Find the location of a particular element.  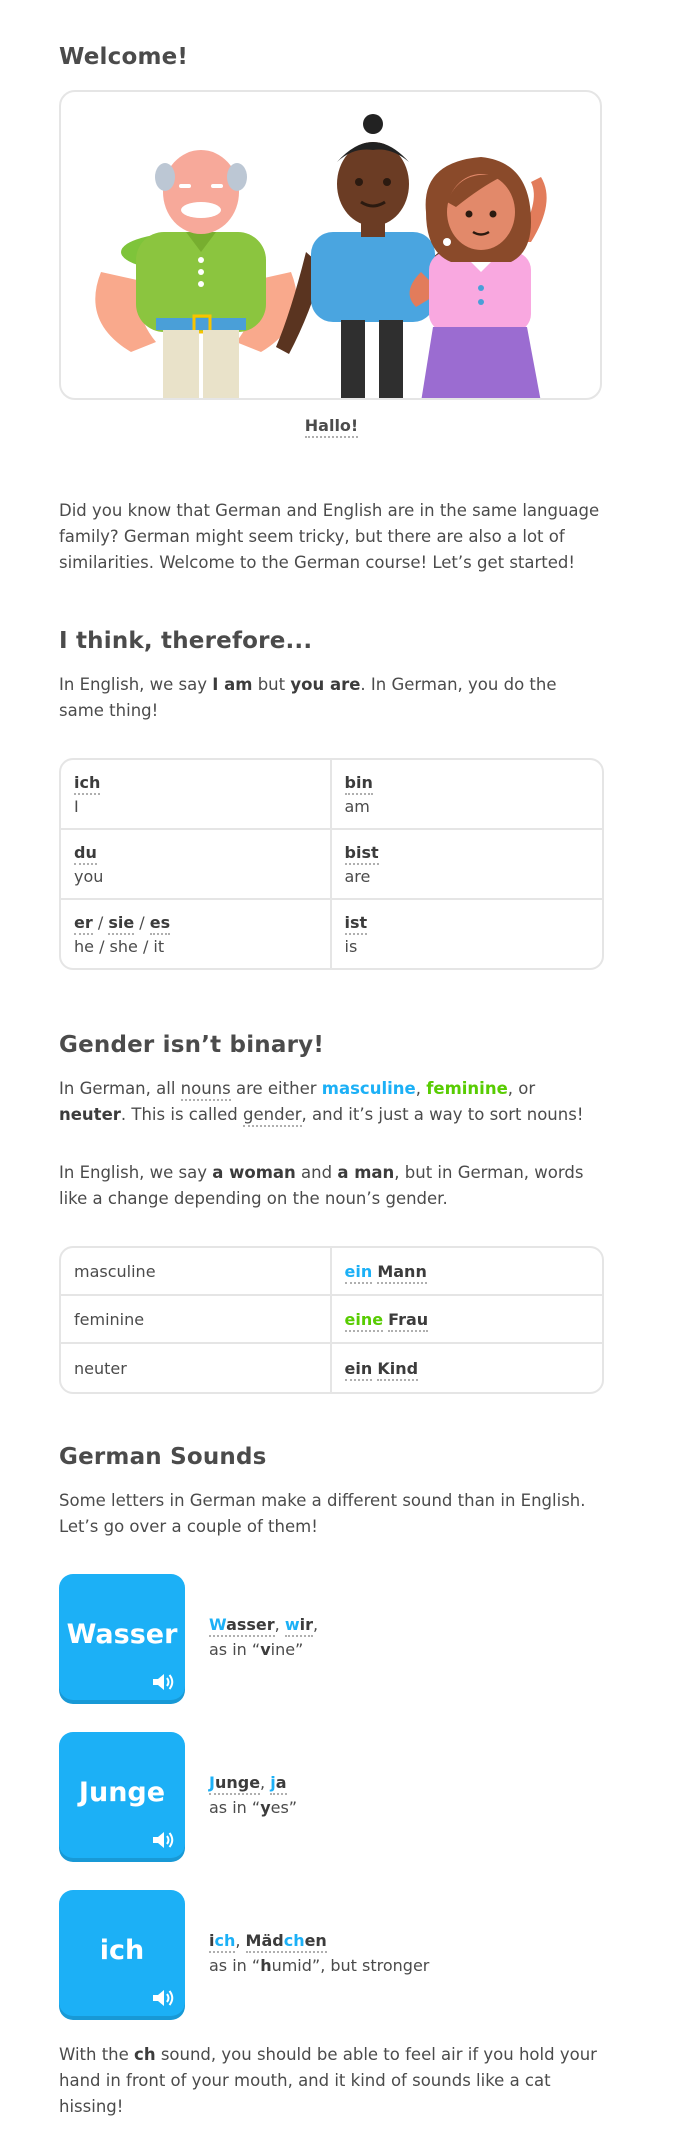

translation: he / she / it is located at coordinates (119, 946).